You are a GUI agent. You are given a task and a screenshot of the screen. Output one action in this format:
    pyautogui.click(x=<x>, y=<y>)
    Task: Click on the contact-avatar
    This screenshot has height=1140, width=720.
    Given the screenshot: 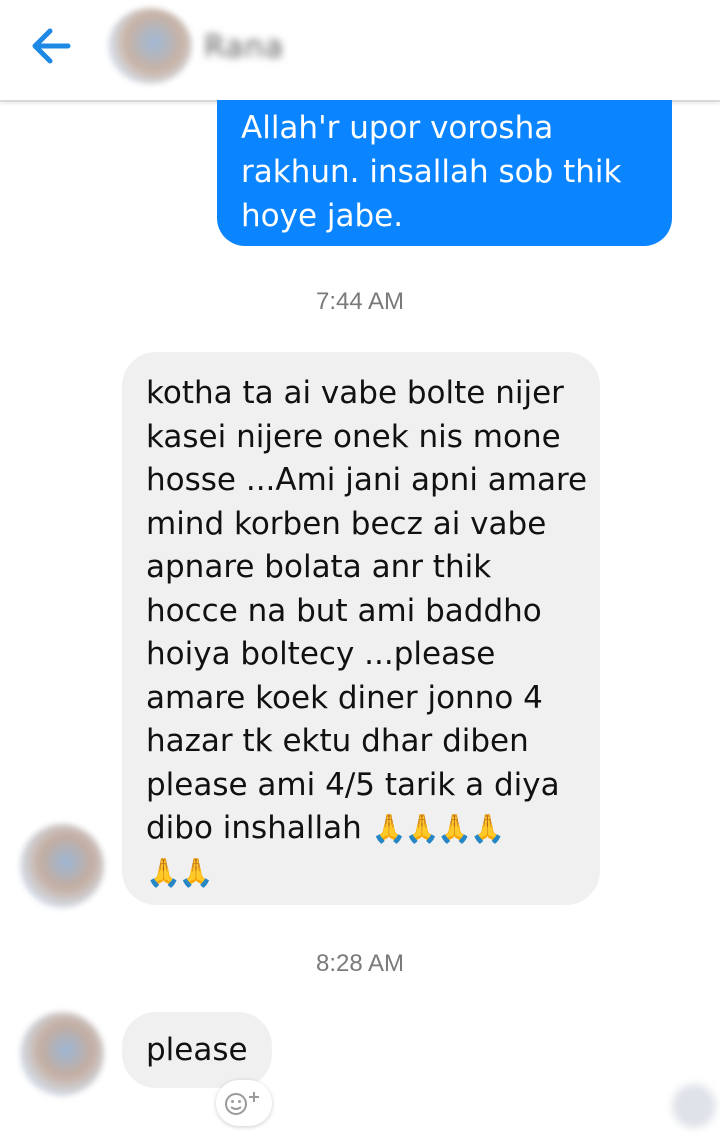 What is the action you would take?
    pyautogui.click(x=150, y=46)
    